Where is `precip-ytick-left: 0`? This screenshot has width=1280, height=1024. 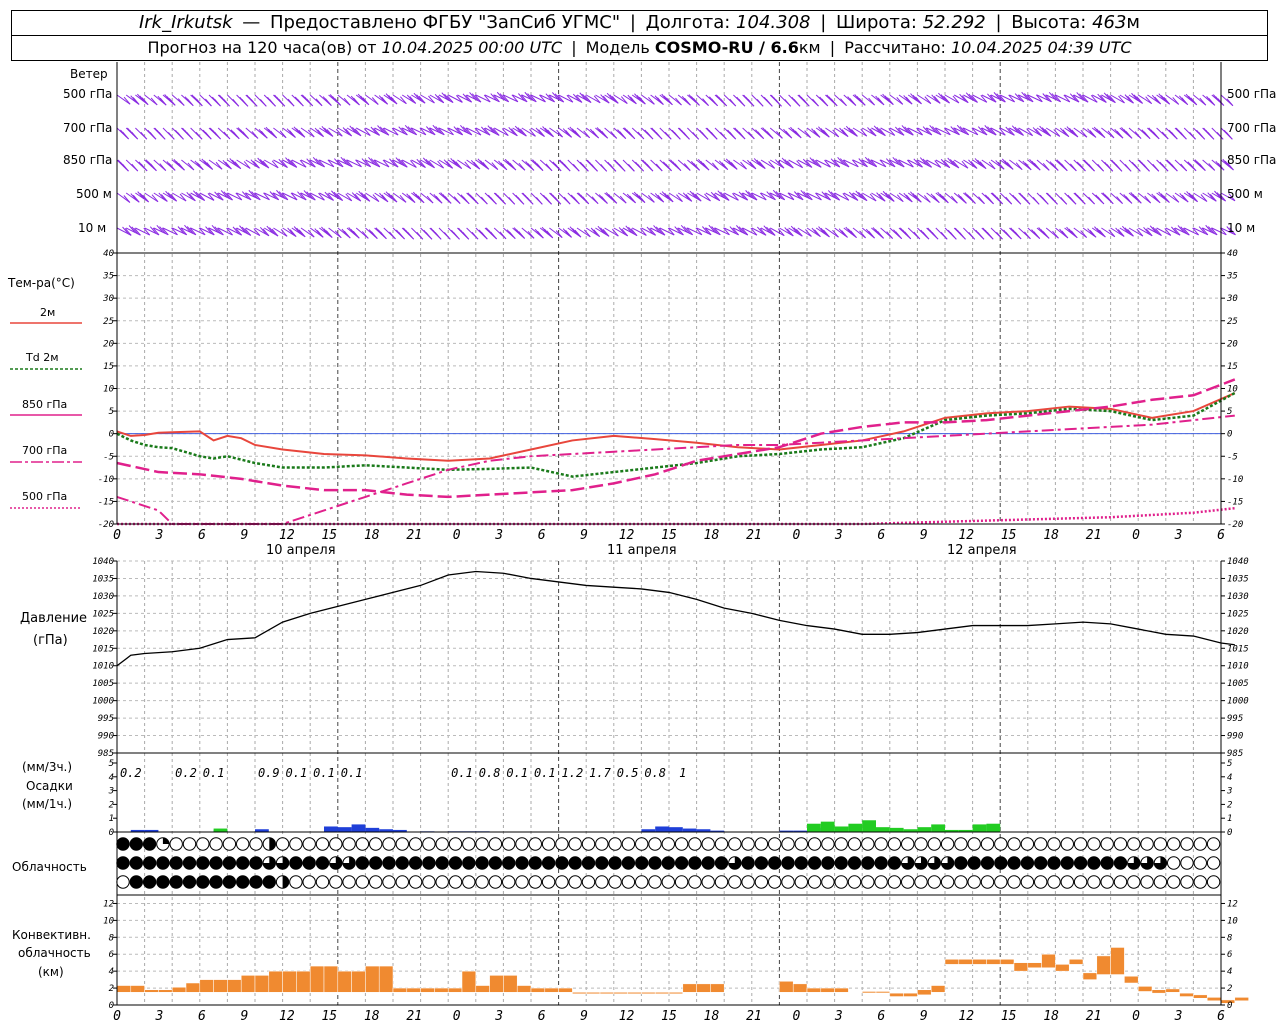
precip-ytick-left: 0 is located at coordinates (111, 833).